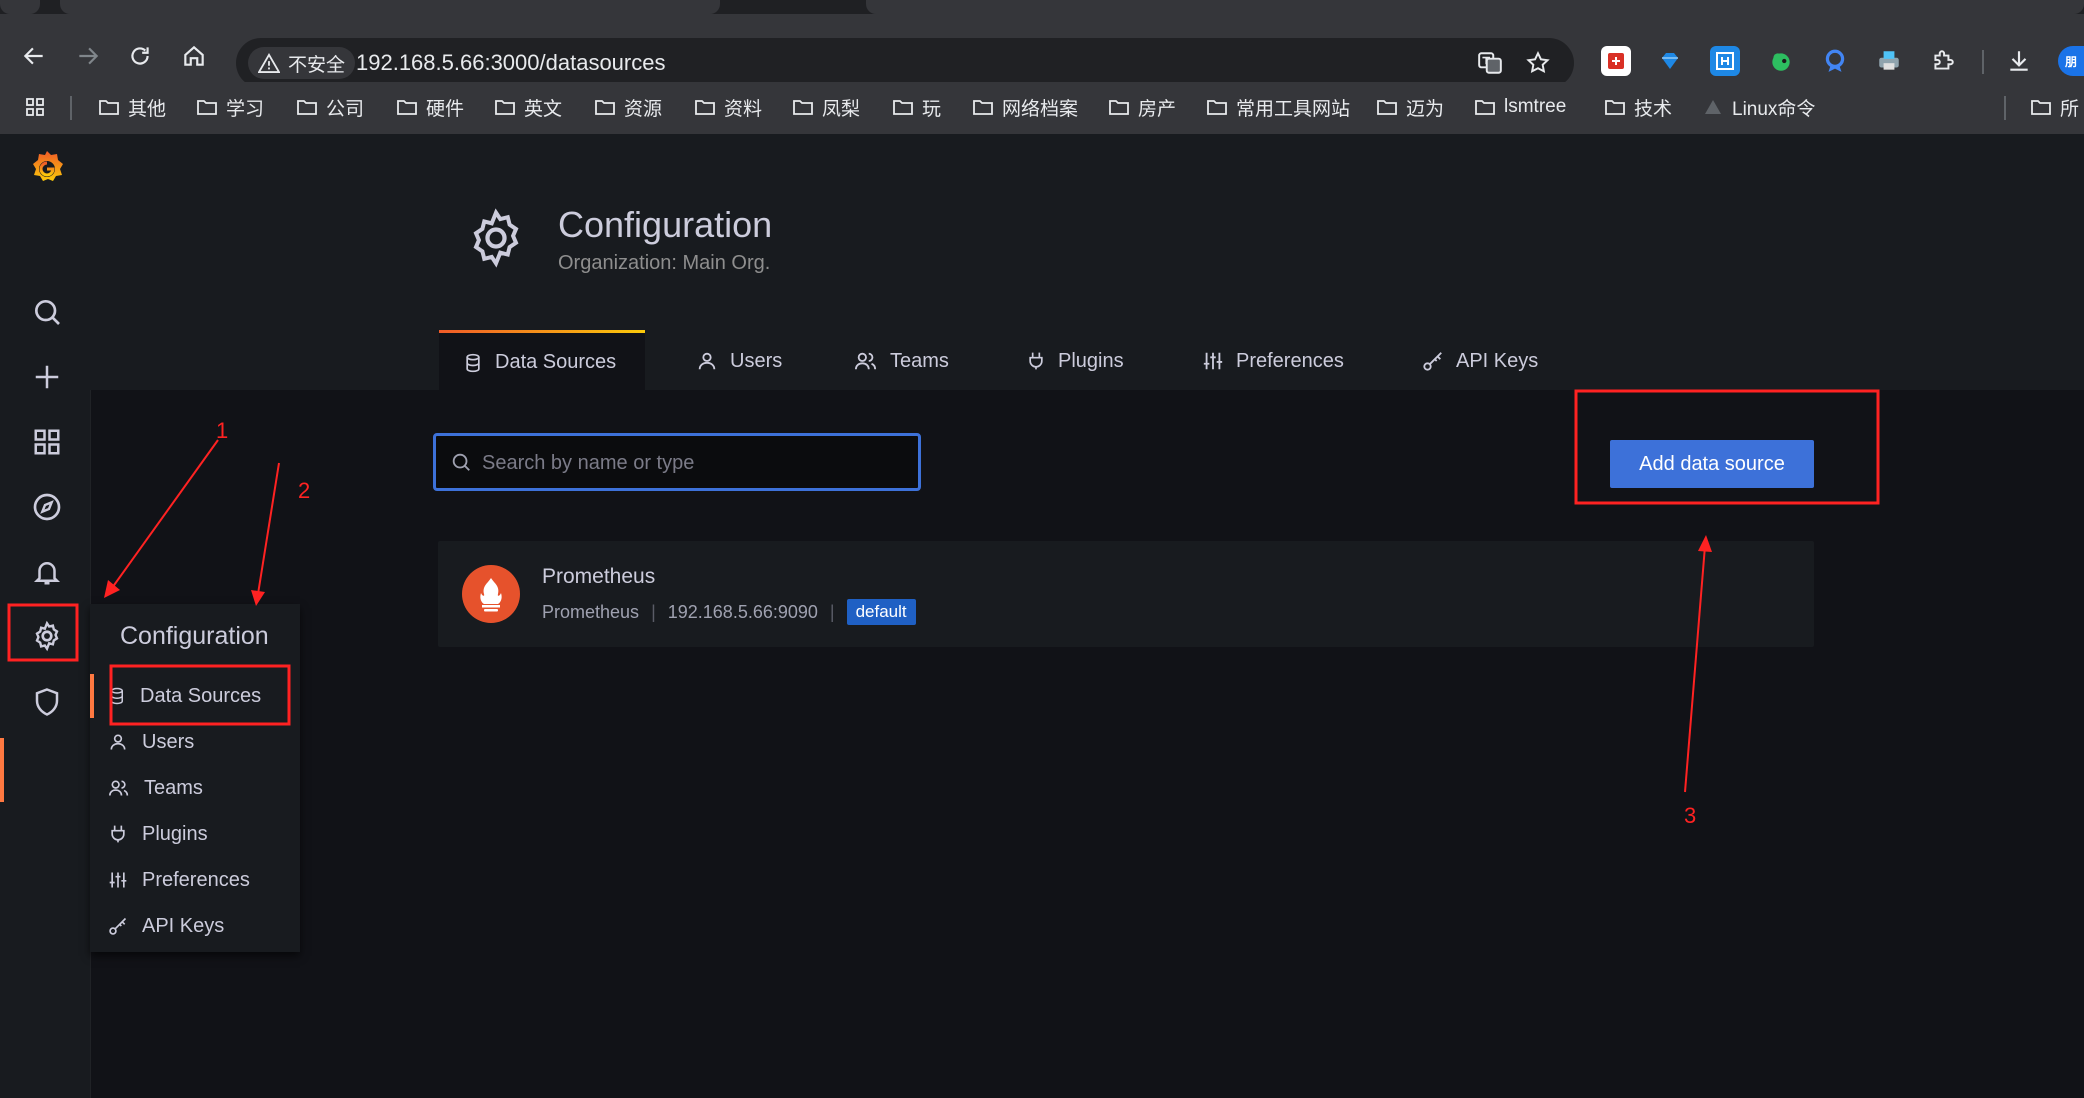 The image size is (2084, 1098). Describe the element at coordinates (47, 312) in the screenshot. I see `search-nav` at that location.